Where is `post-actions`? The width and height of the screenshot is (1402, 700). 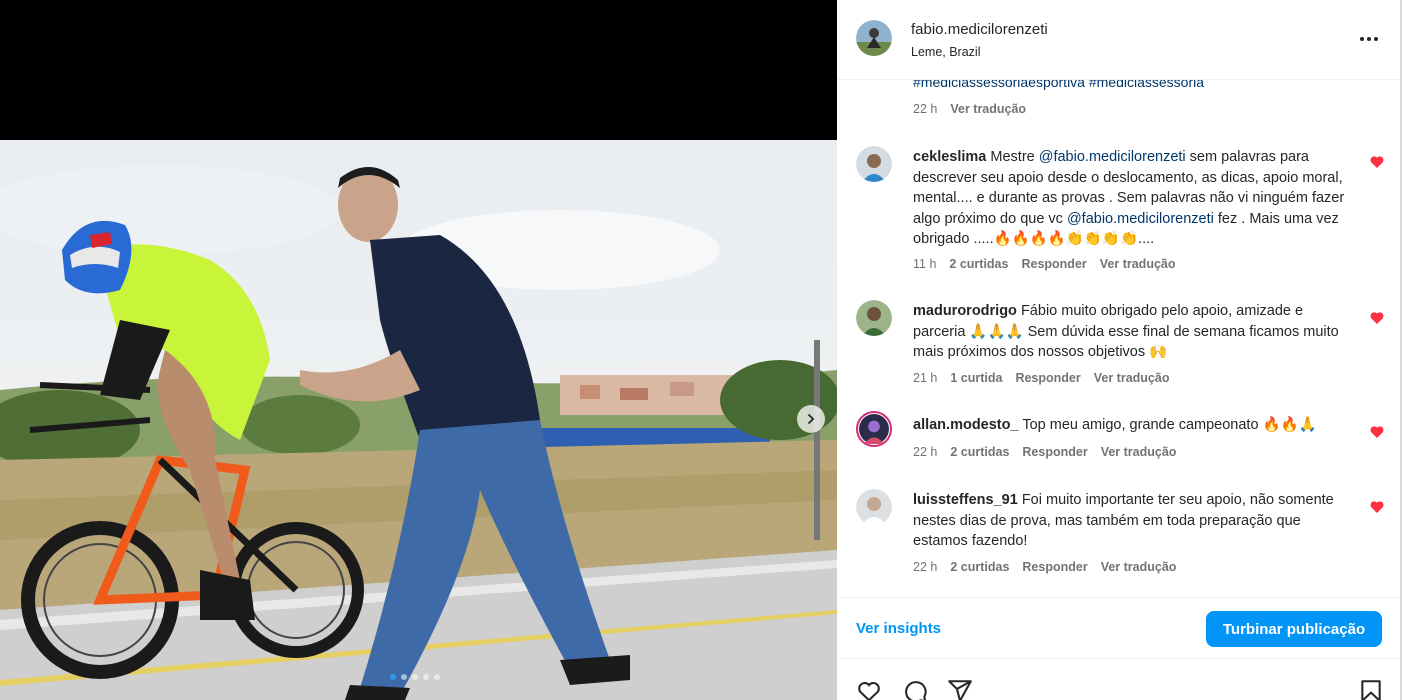 post-actions is located at coordinates (1118, 680).